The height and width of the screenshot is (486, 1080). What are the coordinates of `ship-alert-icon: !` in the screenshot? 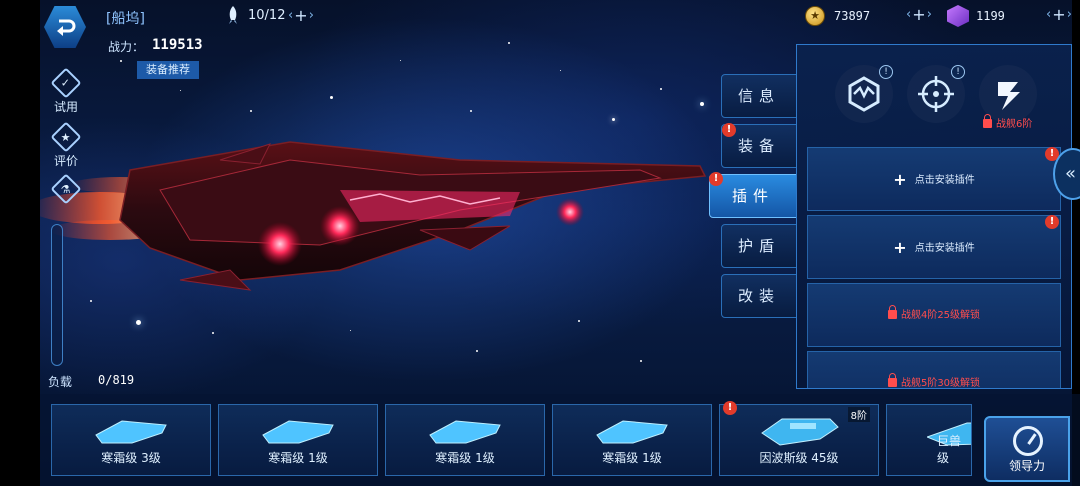 It's located at (730, 408).